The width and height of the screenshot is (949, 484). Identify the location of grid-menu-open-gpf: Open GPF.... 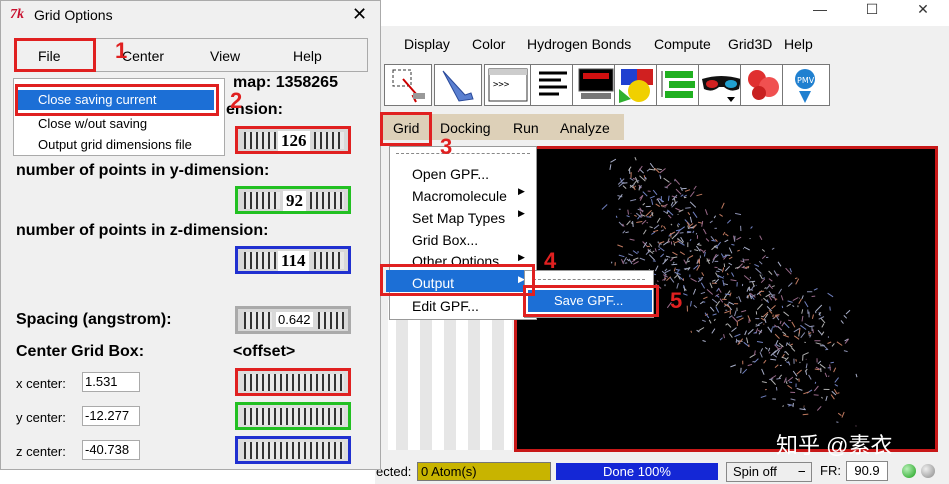
(450, 174).